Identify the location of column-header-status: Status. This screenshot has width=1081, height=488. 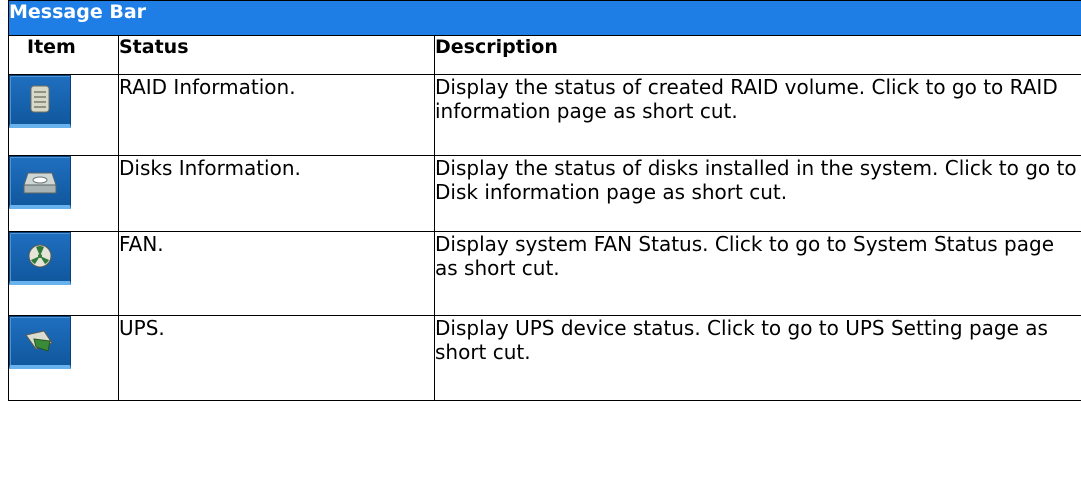
(276, 55).